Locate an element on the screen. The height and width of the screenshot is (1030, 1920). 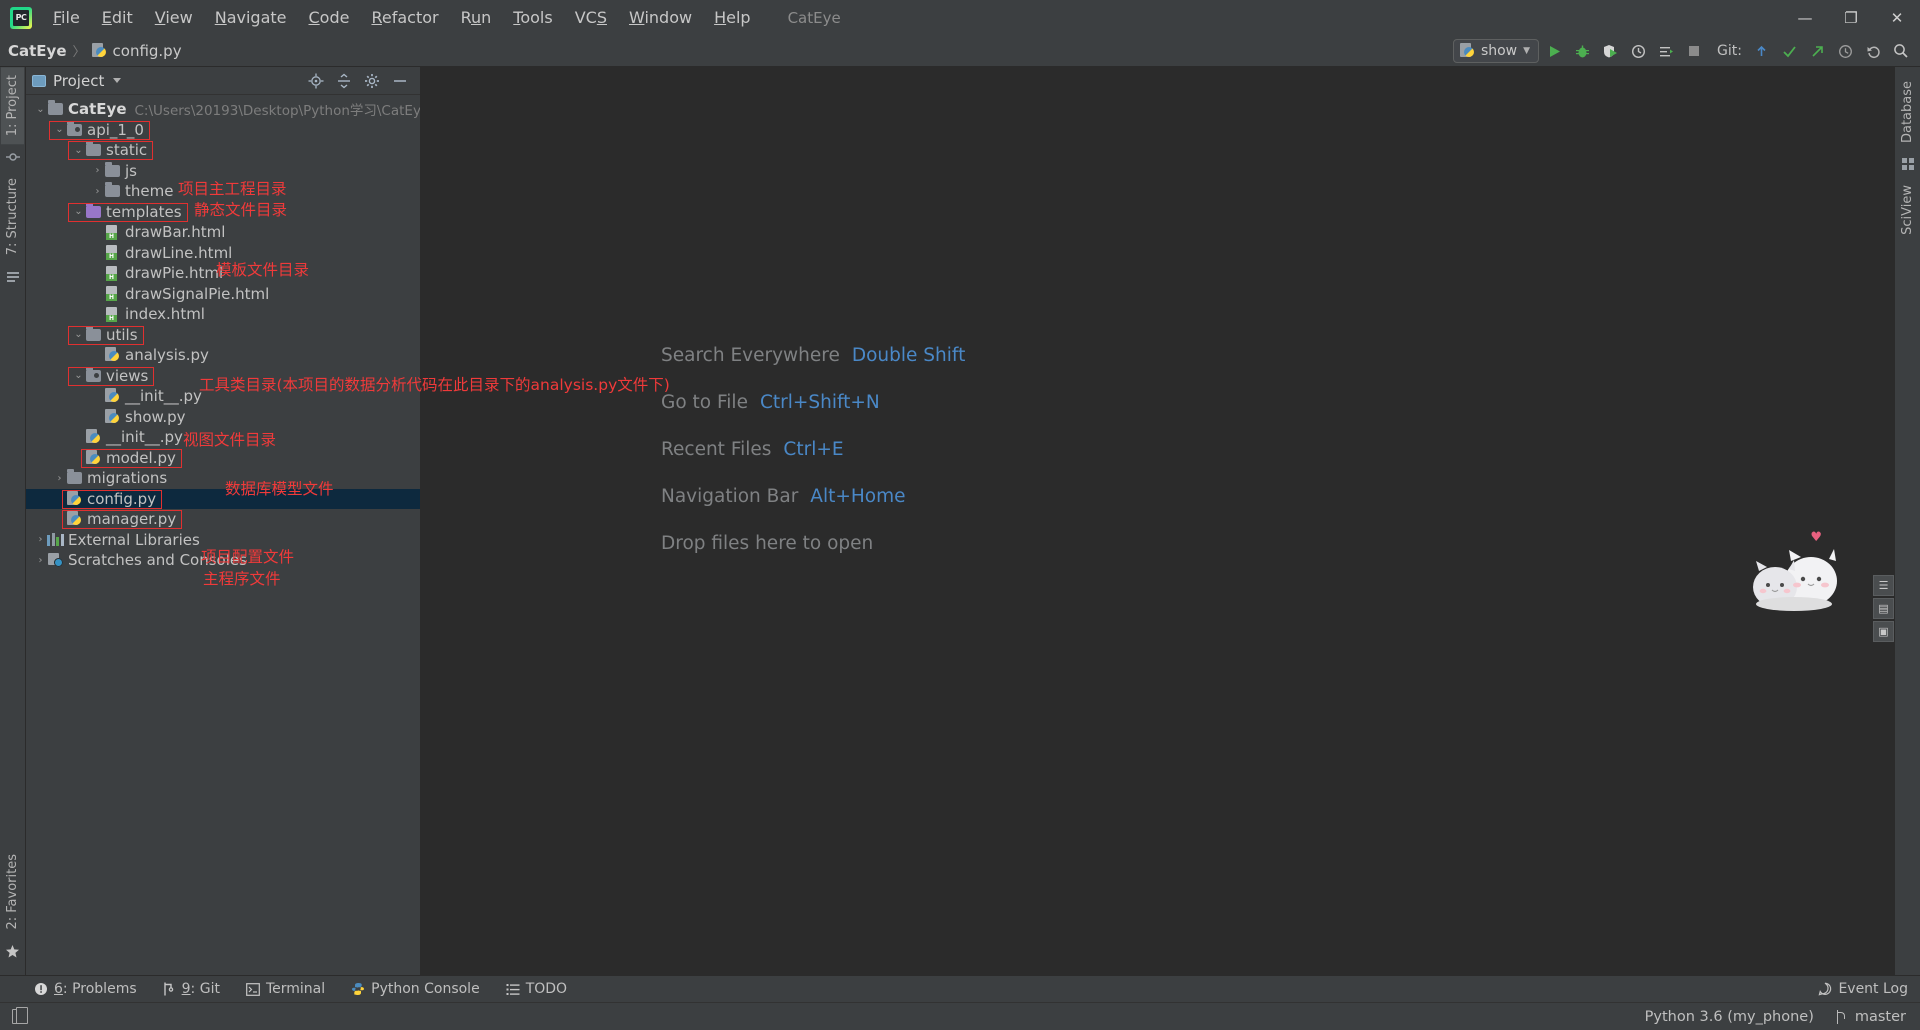
tree-row-model-py: ›model.py is located at coordinates (223, 458).